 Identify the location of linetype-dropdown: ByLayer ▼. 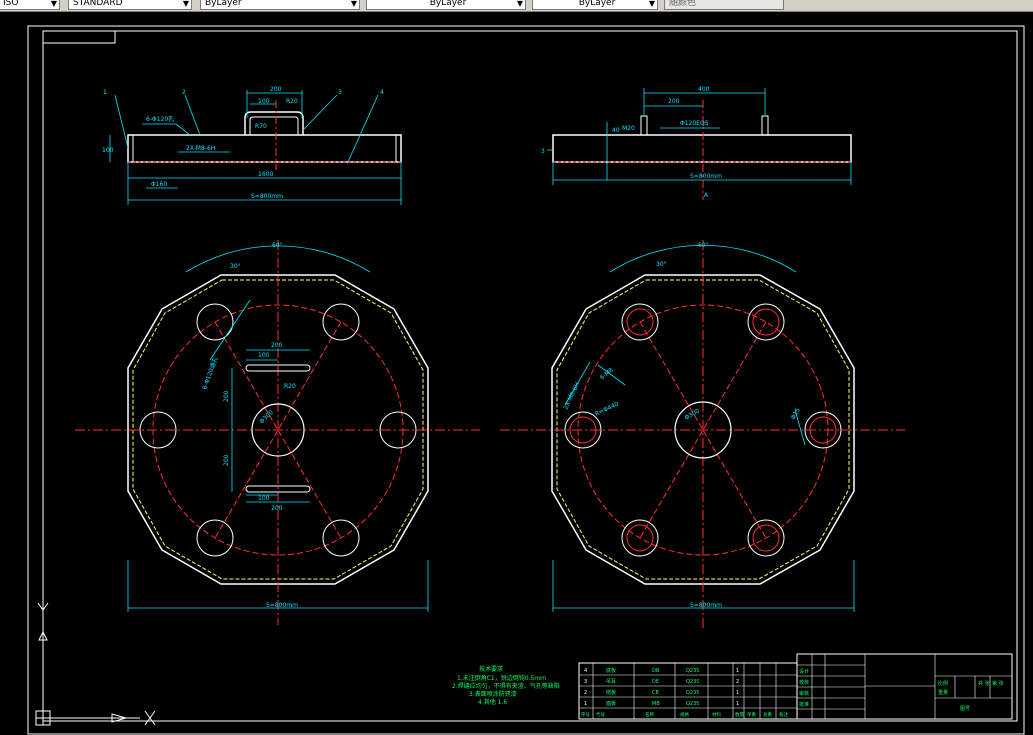
(446, 5).